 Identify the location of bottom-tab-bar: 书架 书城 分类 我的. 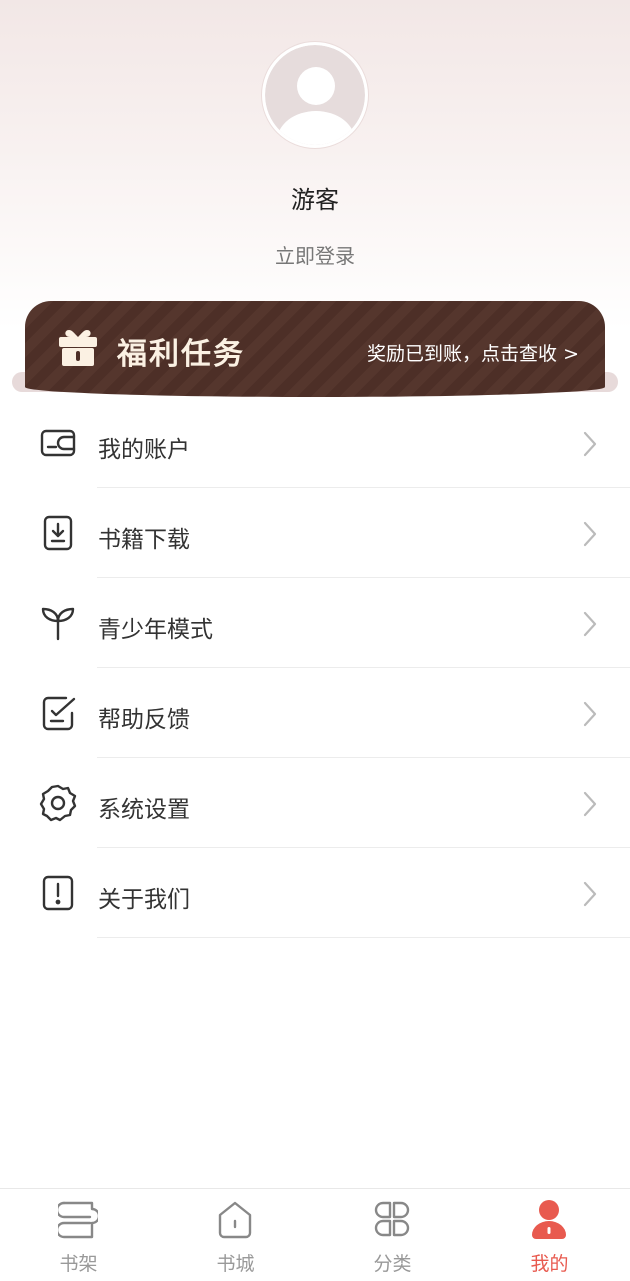
(315, 1234).